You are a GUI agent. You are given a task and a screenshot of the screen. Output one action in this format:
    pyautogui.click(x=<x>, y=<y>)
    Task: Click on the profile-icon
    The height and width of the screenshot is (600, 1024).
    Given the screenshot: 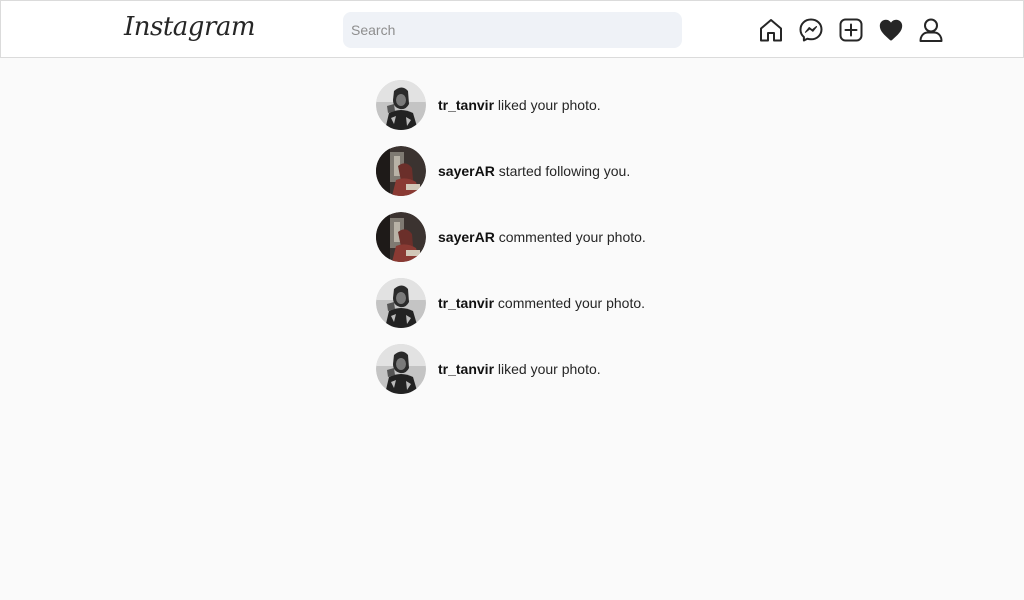 What is the action you would take?
    pyautogui.click(x=931, y=30)
    